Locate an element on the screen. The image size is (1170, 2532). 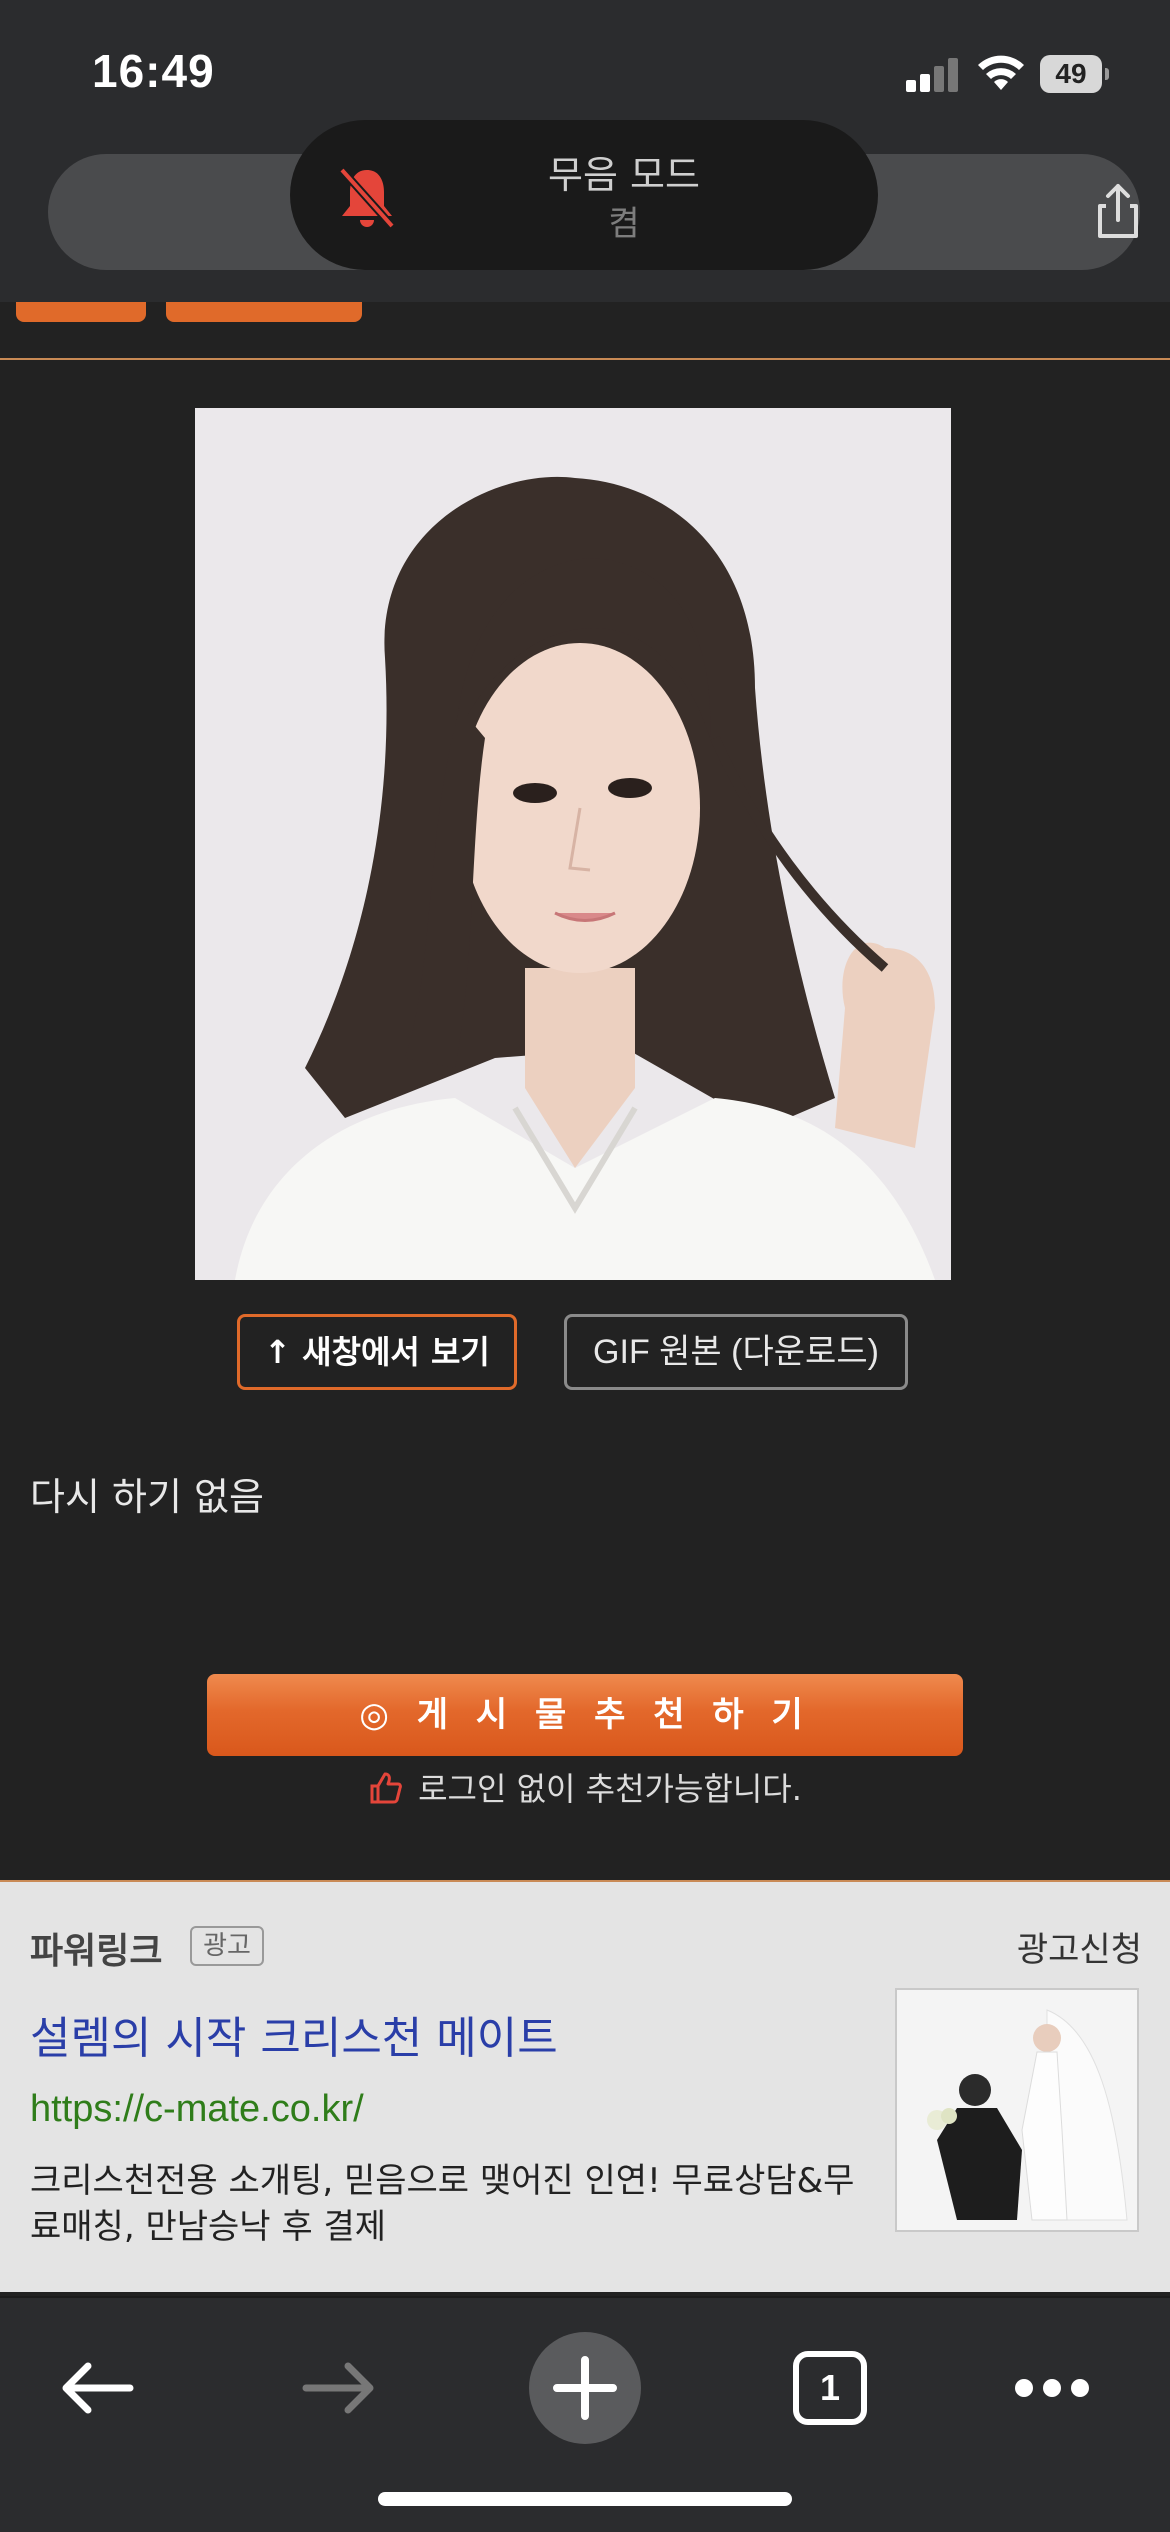
wifi-icon is located at coordinates (1001, 72).